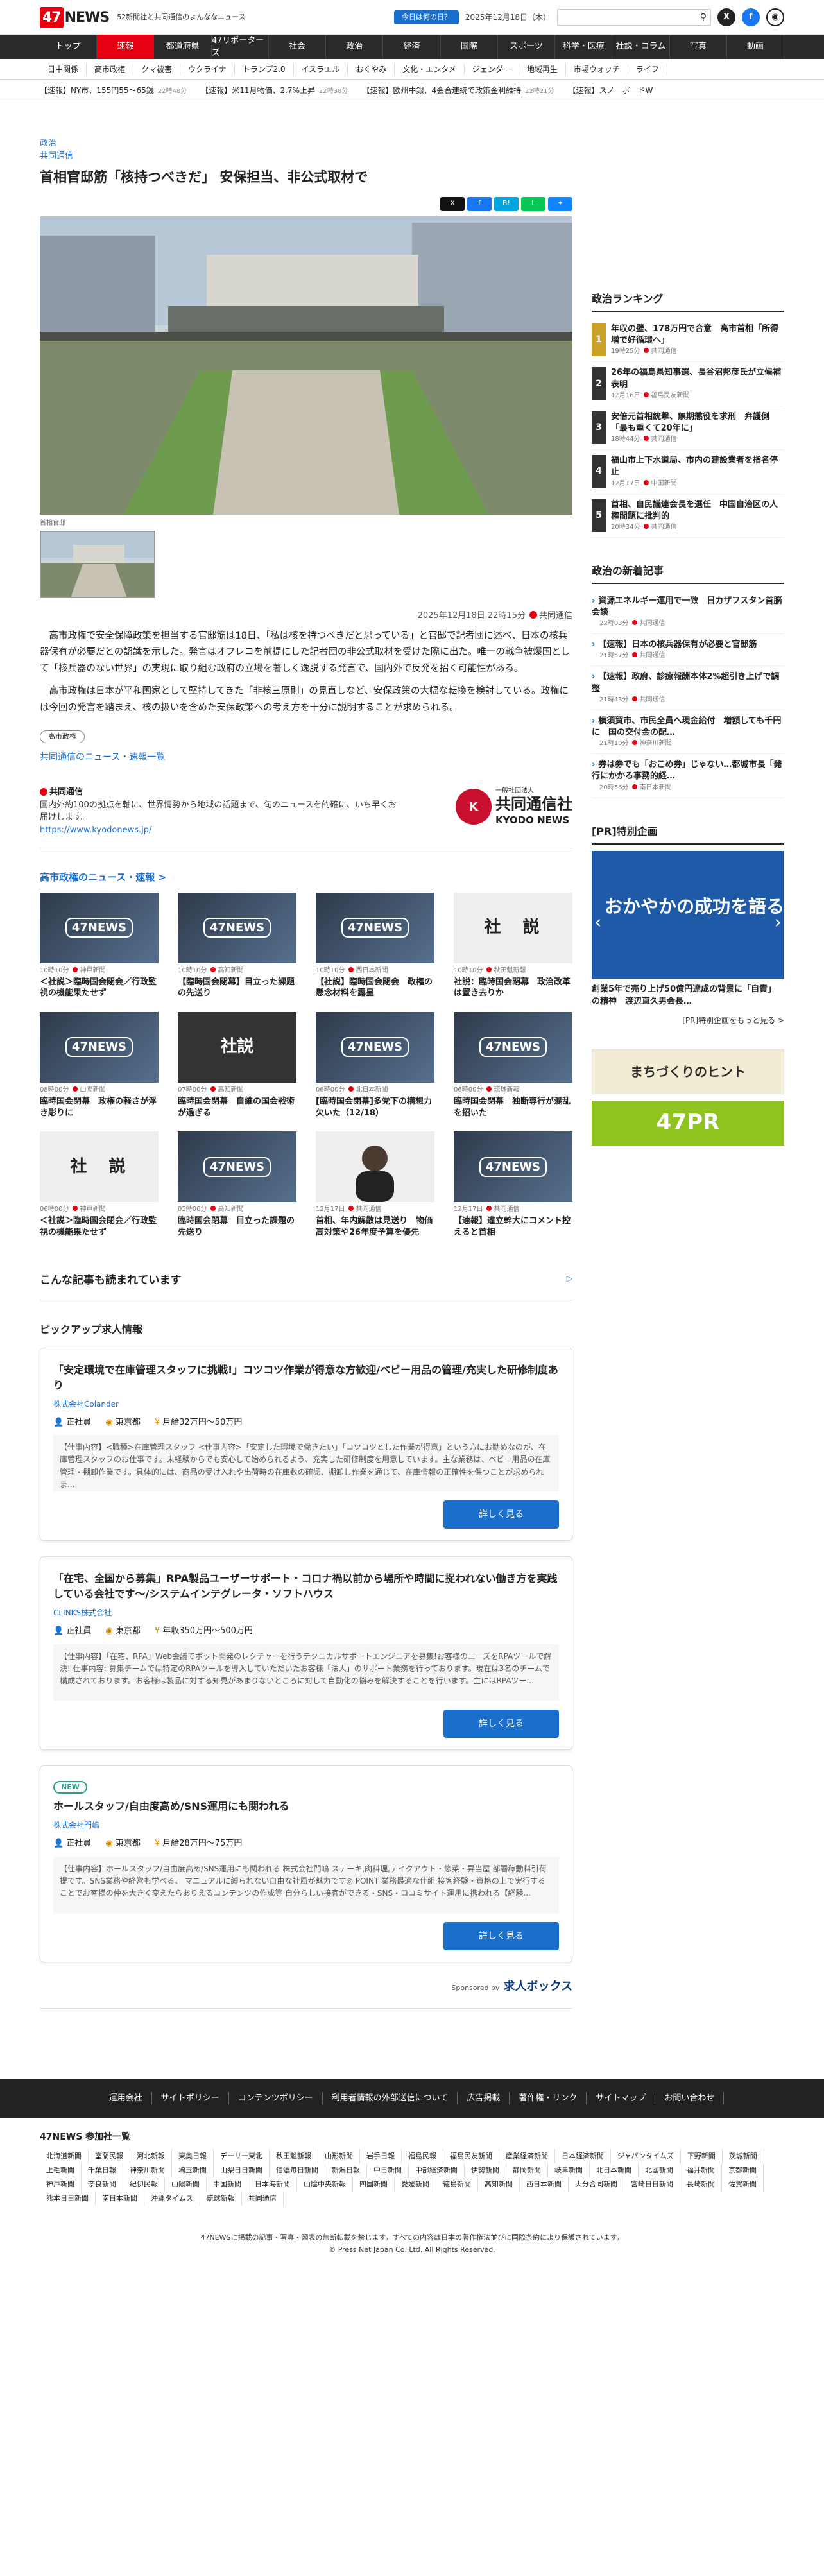 The height and width of the screenshot is (2576, 824). I want to click on subnav-item: イスラエル, so click(321, 69).